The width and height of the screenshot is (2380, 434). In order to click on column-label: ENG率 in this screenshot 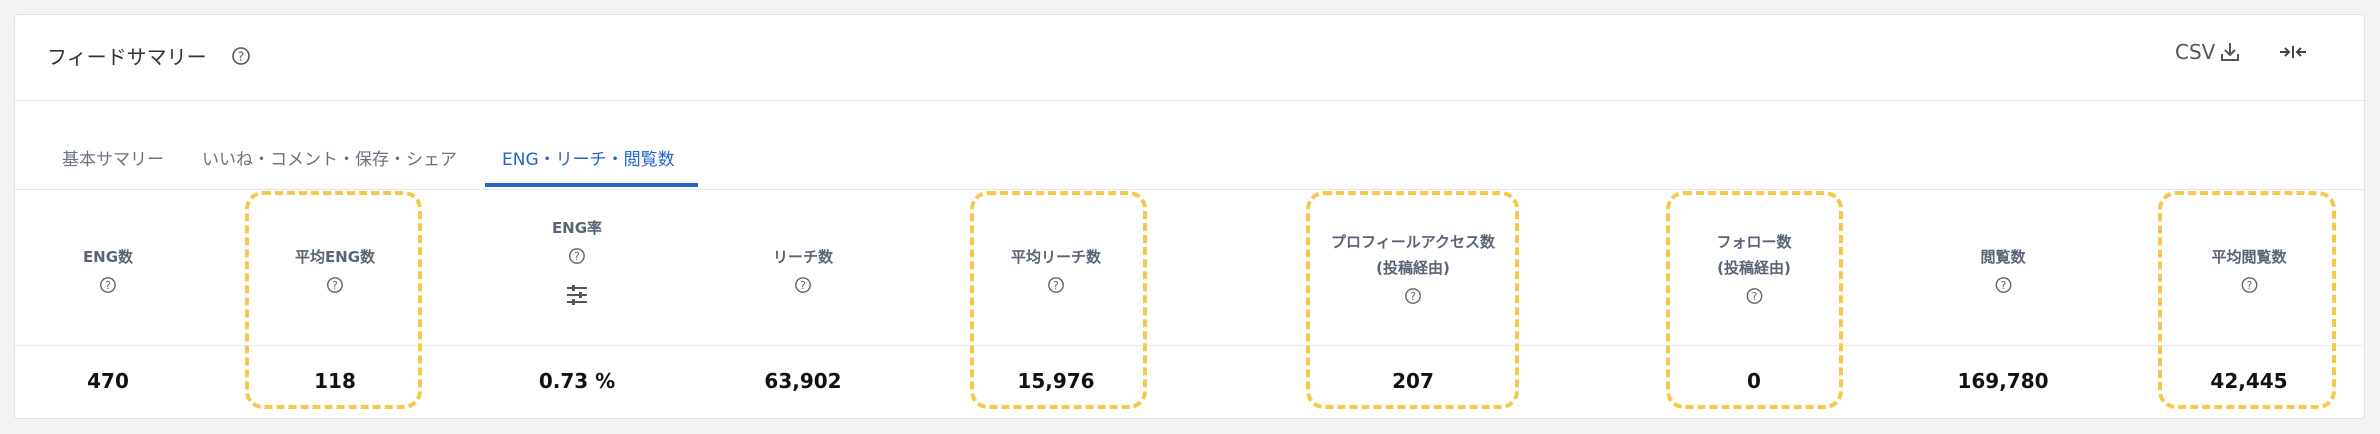, I will do `click(577, 228)`.